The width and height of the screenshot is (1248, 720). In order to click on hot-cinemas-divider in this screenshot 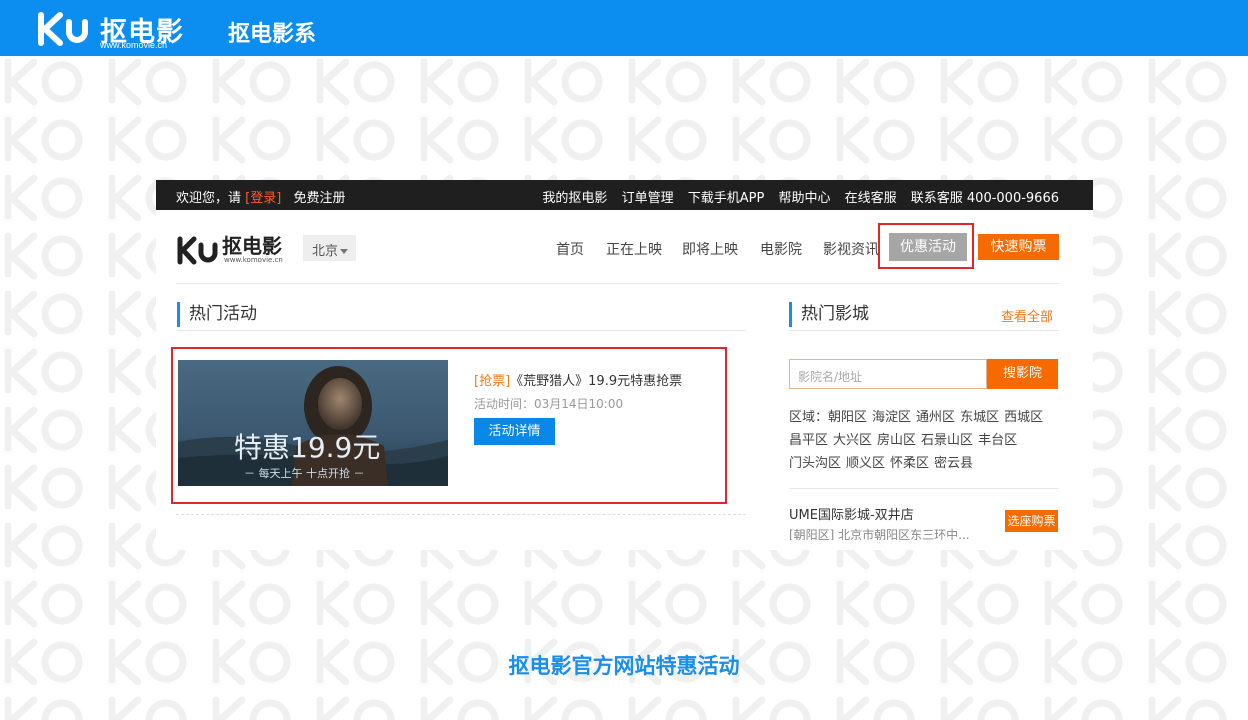, I will do `click(924, 330)`.